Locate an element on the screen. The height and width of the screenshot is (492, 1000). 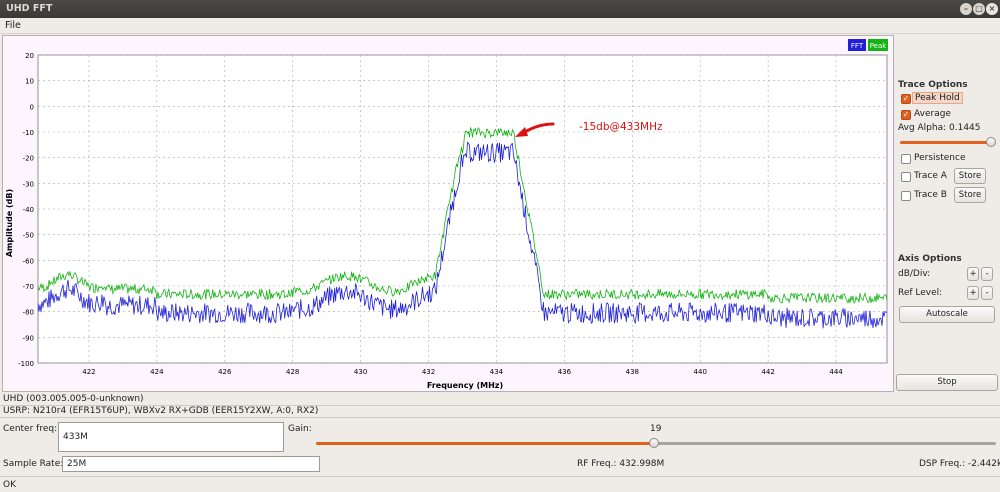
y-tick-label: -100 is located at coordinates (26, 364).